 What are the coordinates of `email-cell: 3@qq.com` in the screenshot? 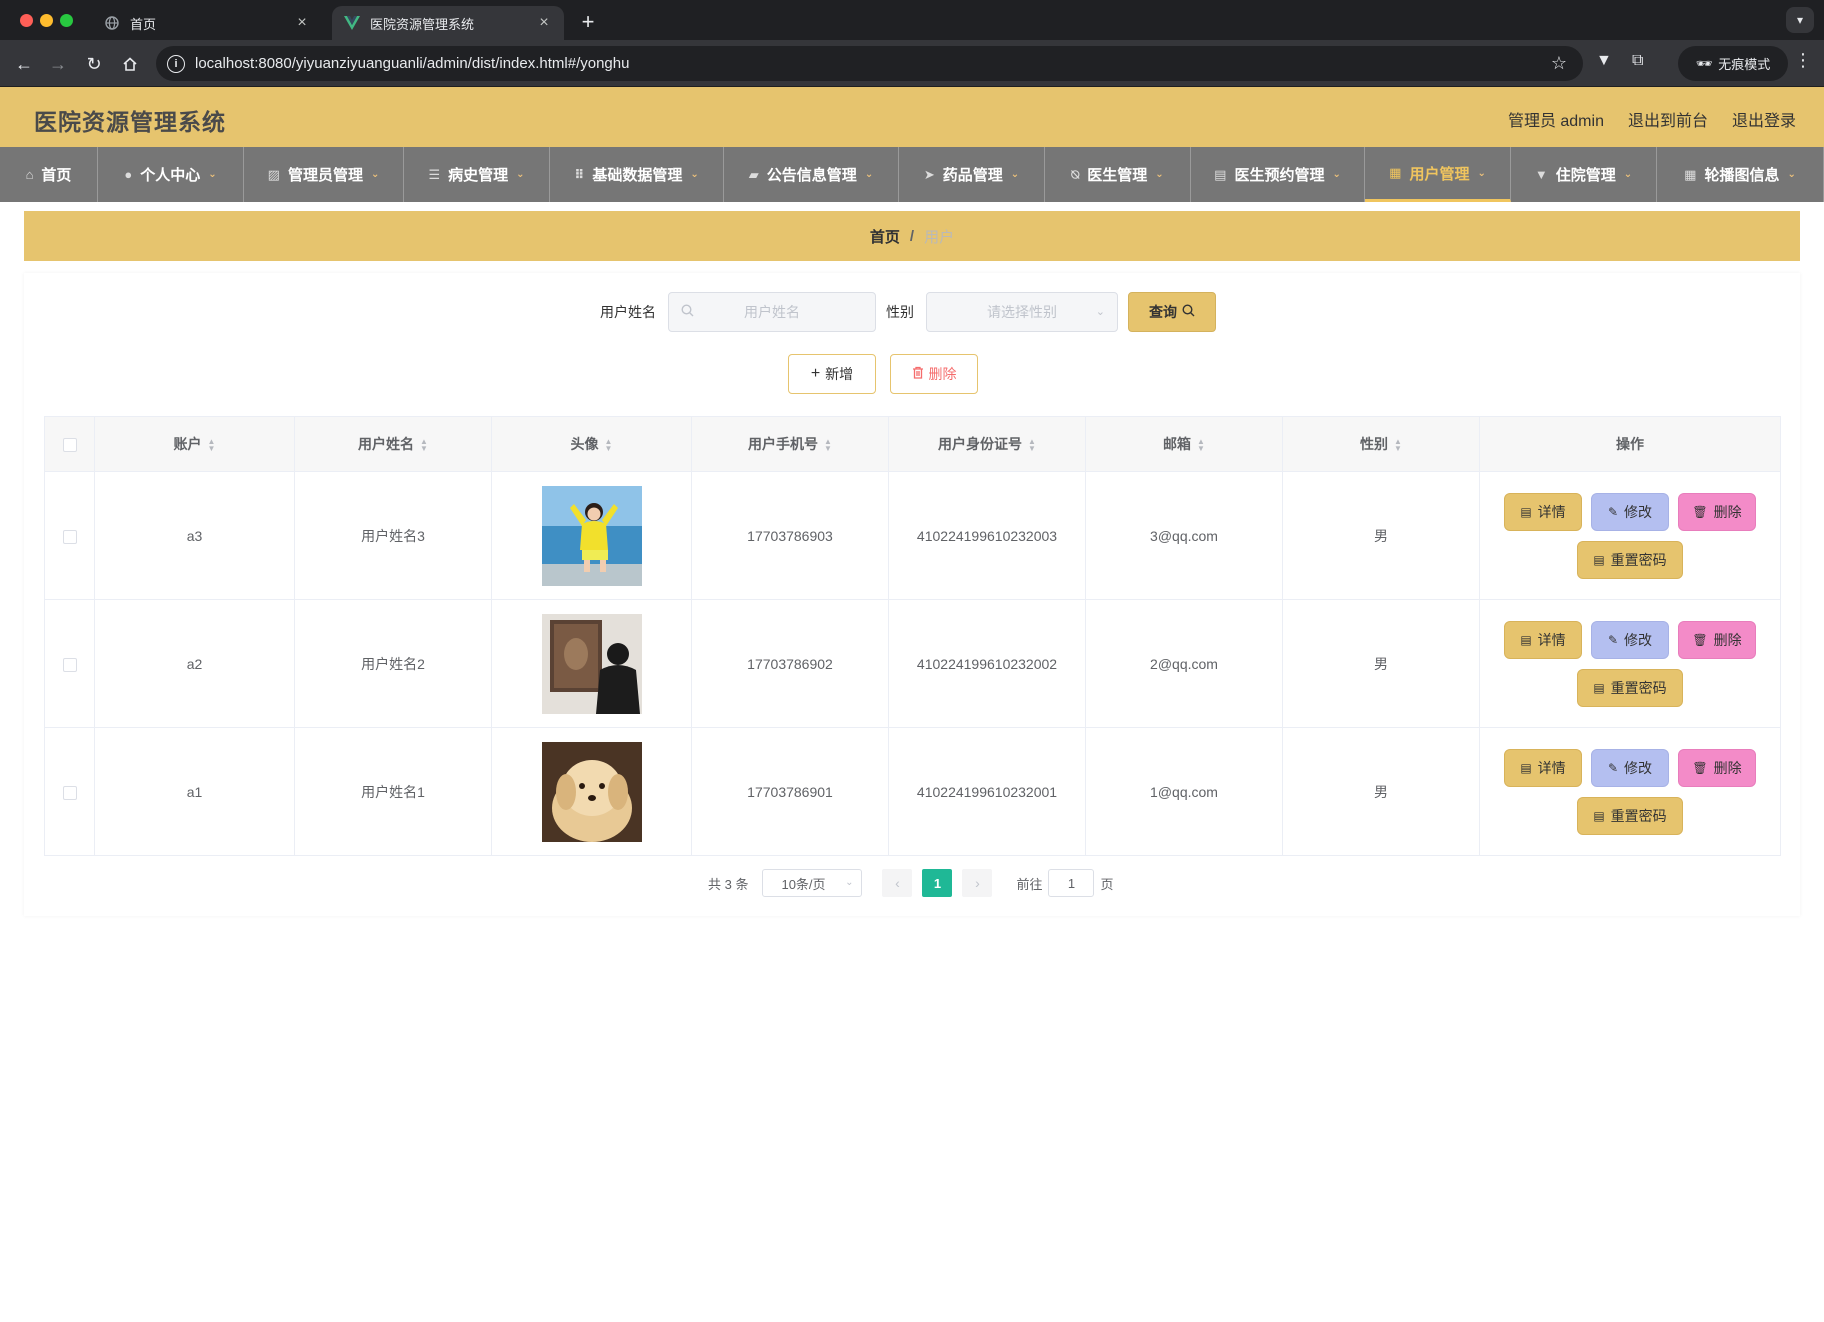 It's located at (1184, 535).